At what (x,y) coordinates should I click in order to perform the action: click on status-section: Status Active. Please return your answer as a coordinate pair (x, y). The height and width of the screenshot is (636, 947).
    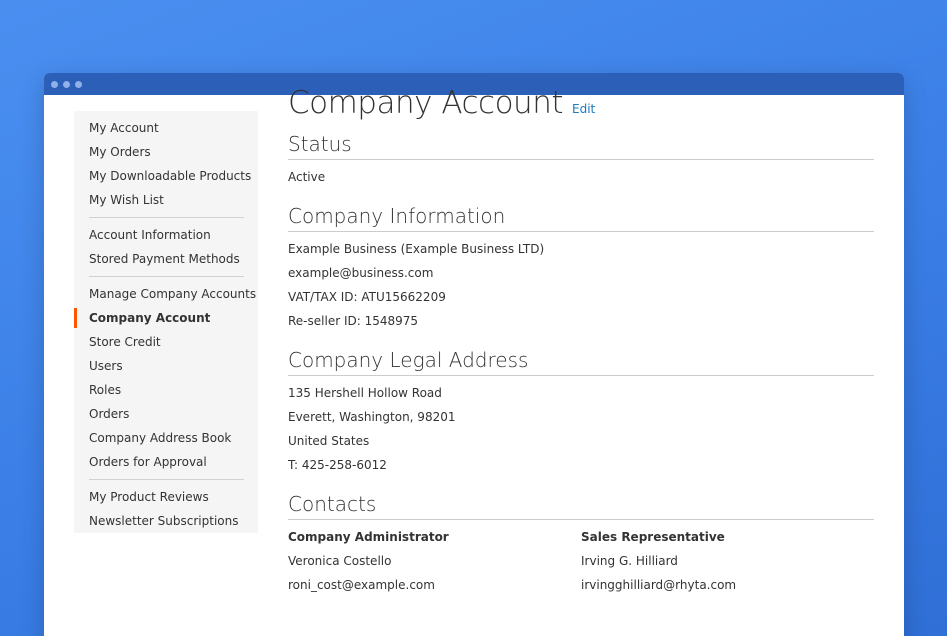
    Looking at the image, I should click on (581, 165).